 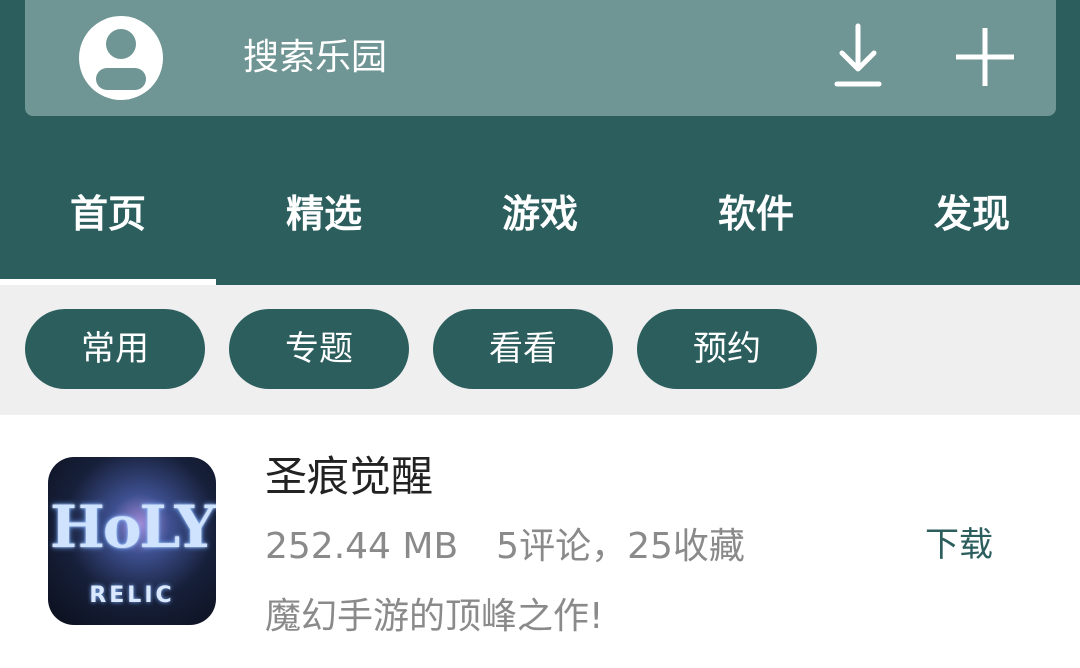 What do you see at coordinates (133, 527) in the screenshot?
I see `app-logo-title: HoLY` at bounding box center [133, 527].